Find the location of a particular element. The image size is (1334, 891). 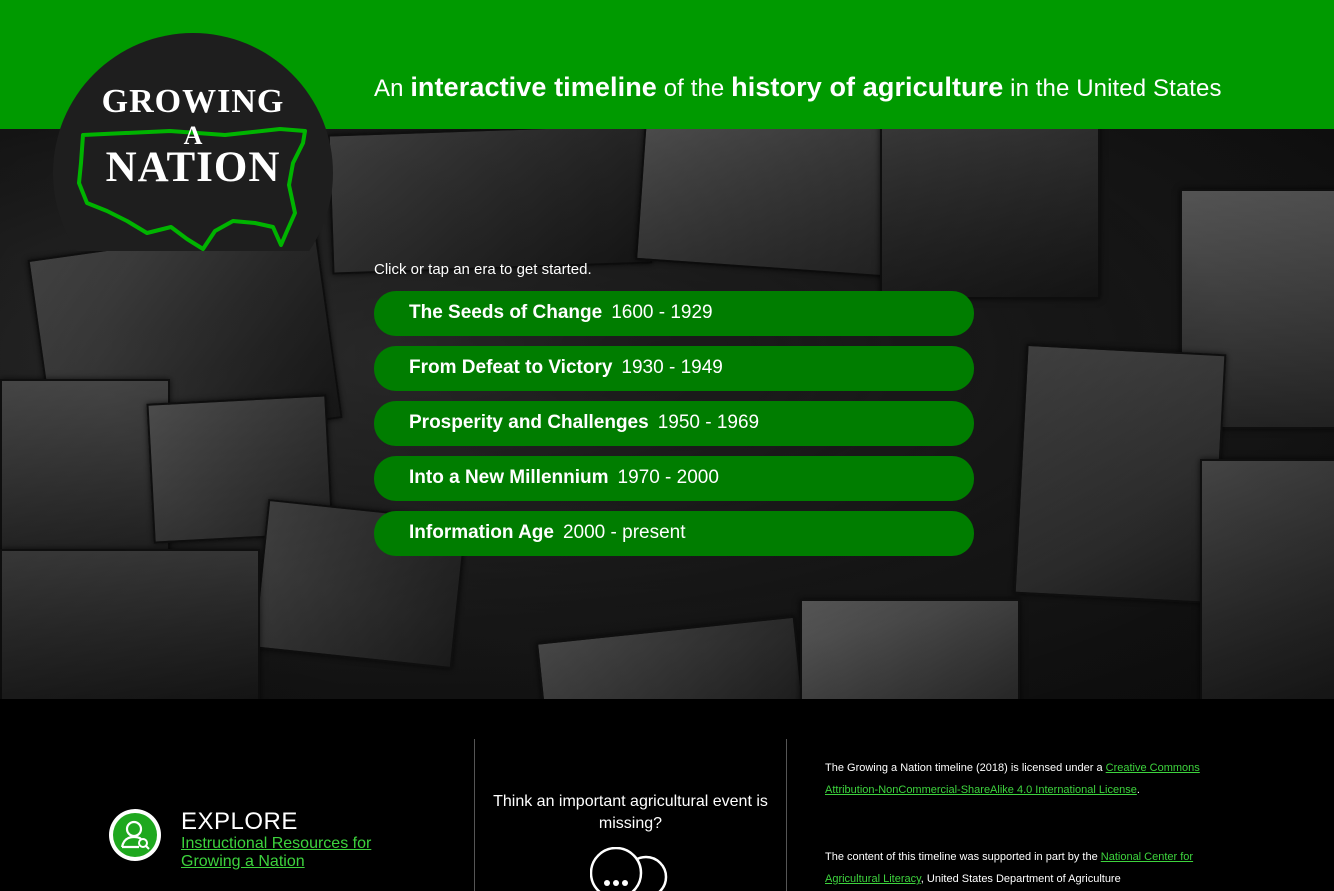

era-years: 1600 - 1929 is located at coordinates (662, 312).